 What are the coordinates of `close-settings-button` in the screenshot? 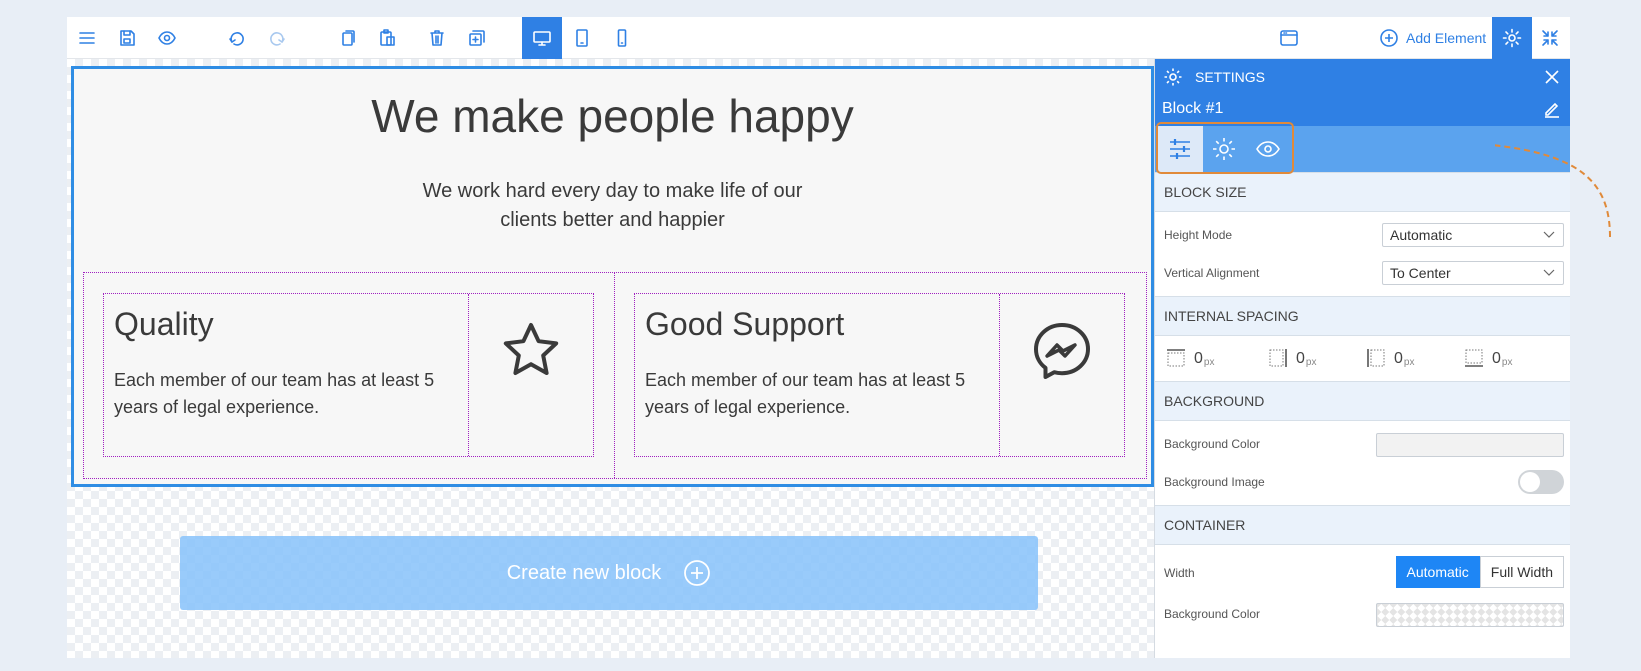 It's located at (1552, 79).